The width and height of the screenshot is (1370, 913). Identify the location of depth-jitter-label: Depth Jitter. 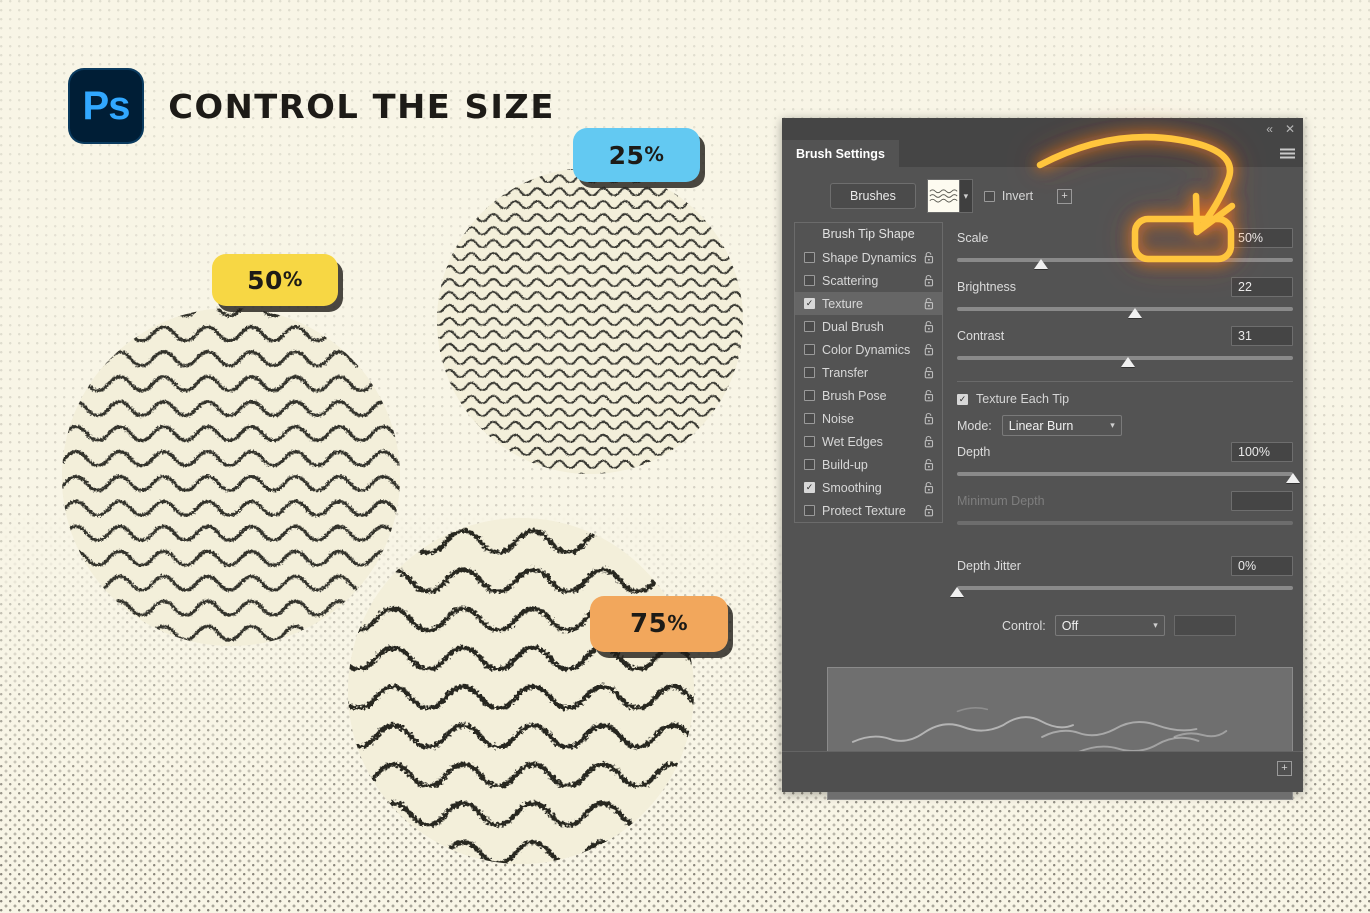
(989, 566).